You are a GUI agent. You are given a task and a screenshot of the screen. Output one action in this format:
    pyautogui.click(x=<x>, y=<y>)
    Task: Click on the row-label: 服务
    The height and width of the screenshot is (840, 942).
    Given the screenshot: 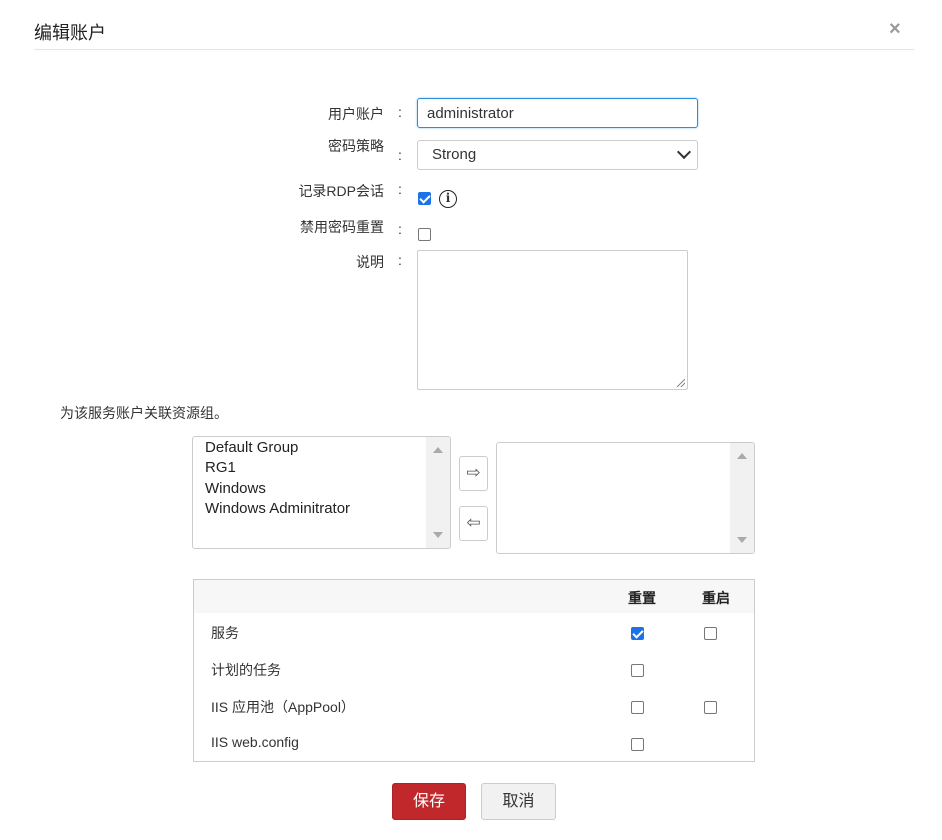 What is the action you would take?
    pyautogui.click(x=225, y=633)
    